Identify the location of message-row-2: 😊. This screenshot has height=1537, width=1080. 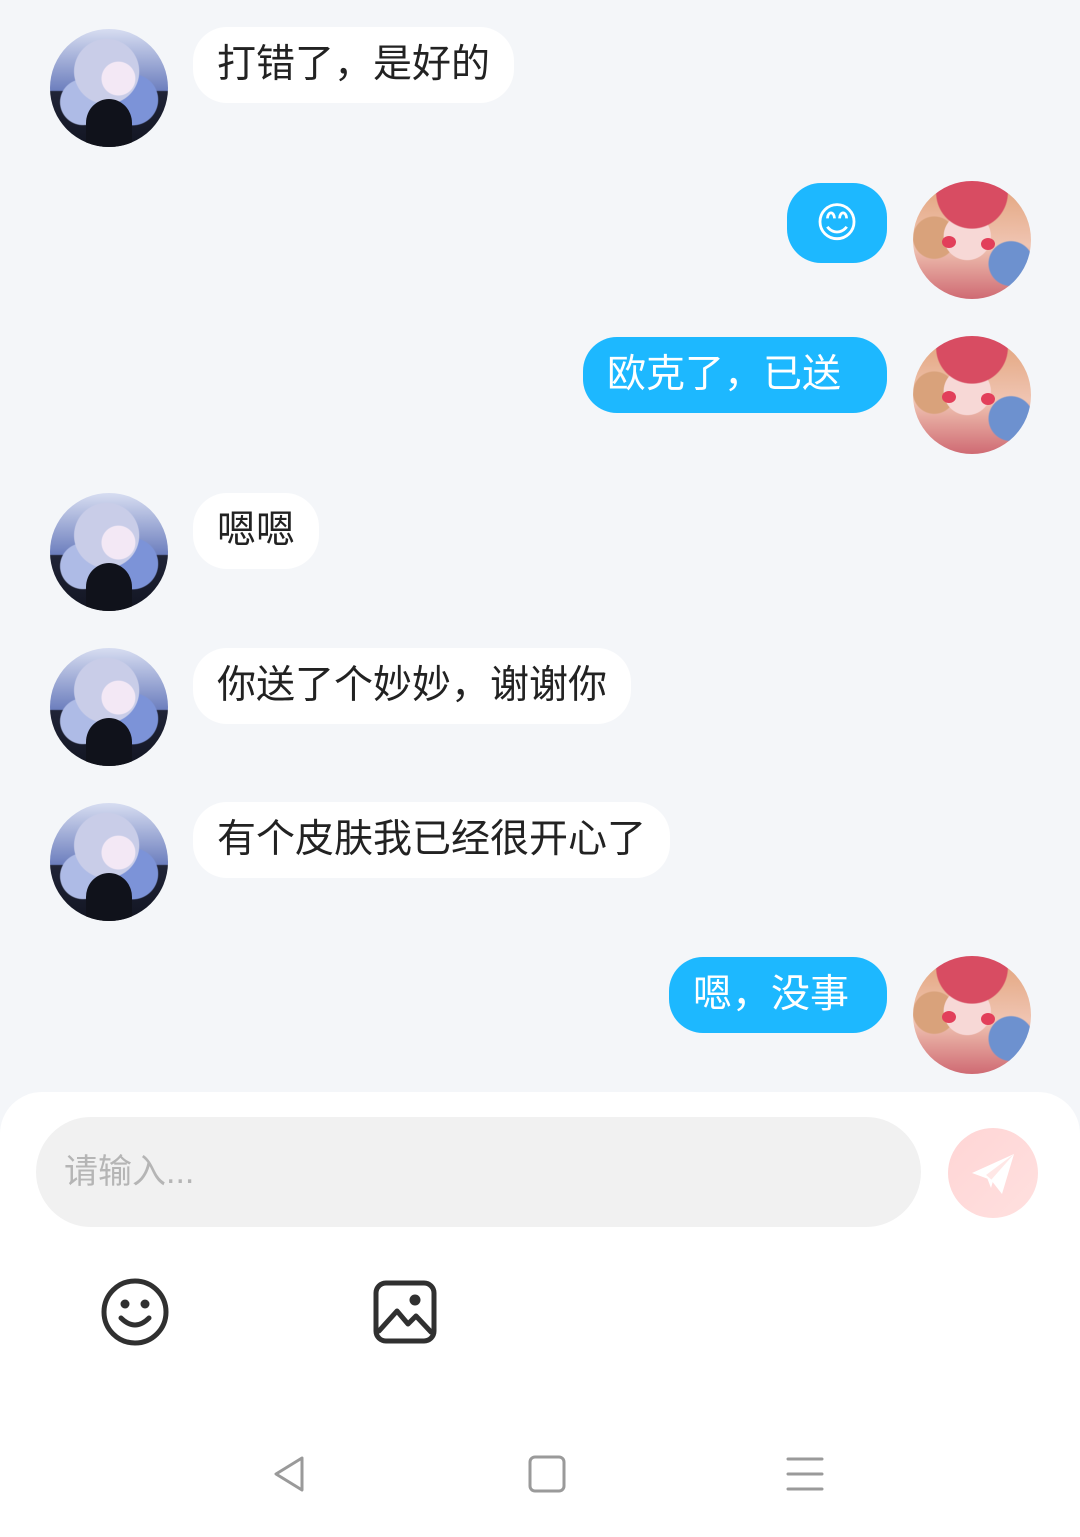
(540, 243).